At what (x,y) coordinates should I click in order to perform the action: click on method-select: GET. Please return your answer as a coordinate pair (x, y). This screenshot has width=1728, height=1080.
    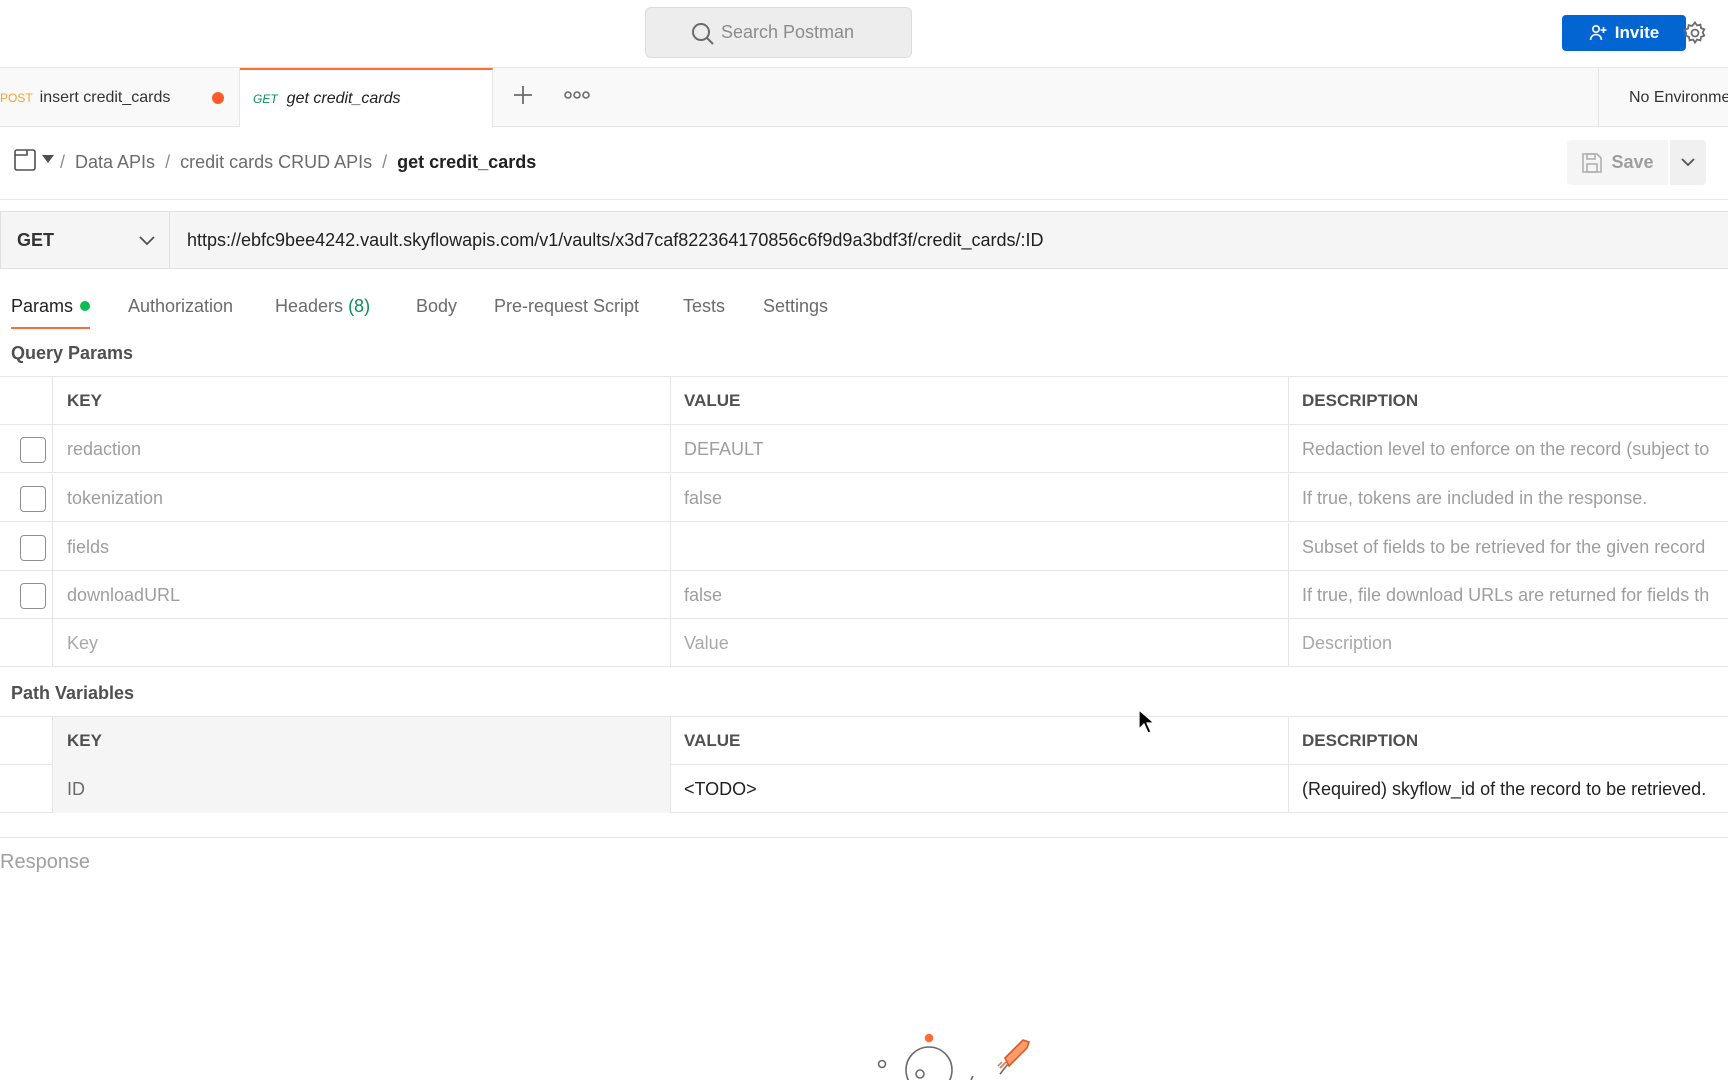
    Looking at the image, I should click on (85, 240).